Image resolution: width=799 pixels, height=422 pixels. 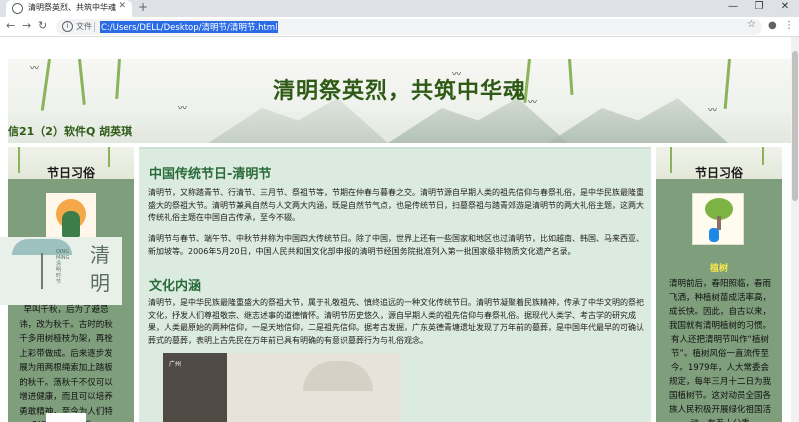 I want to click on tree-planting-image, so click(x=718, y=219).